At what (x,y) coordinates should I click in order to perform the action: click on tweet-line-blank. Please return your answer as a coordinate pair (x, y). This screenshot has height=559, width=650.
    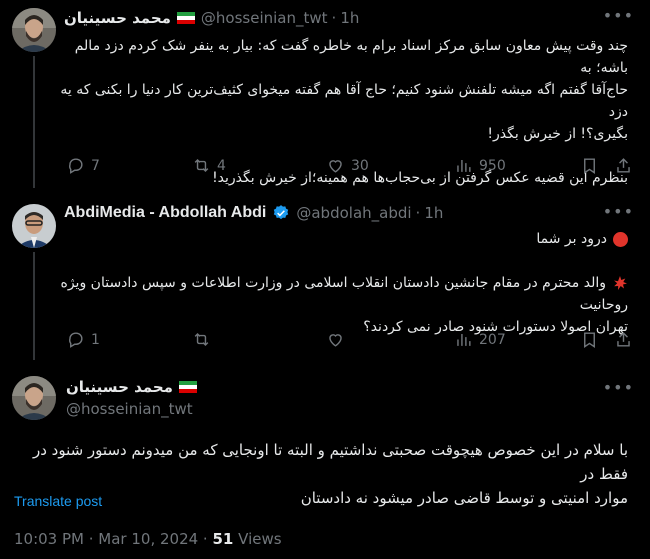
    Looking at the image, I should click on (343, 261).